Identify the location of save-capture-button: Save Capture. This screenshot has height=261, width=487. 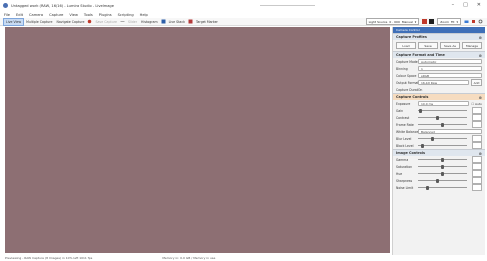
(106, 22).